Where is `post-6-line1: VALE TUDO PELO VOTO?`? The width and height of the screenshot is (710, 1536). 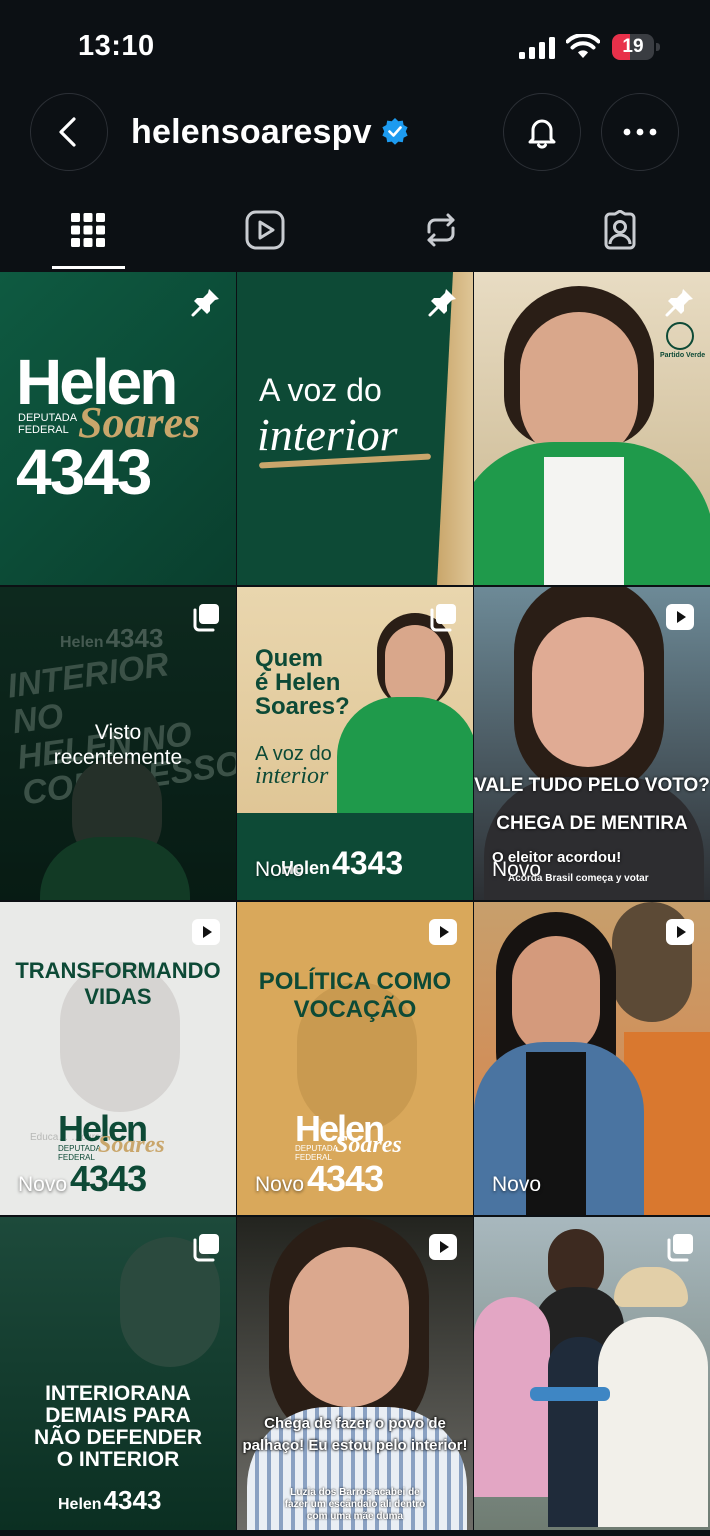 post-6-line1: VALE TUDO PELO VOTO? is located at coordinates (592, 785).